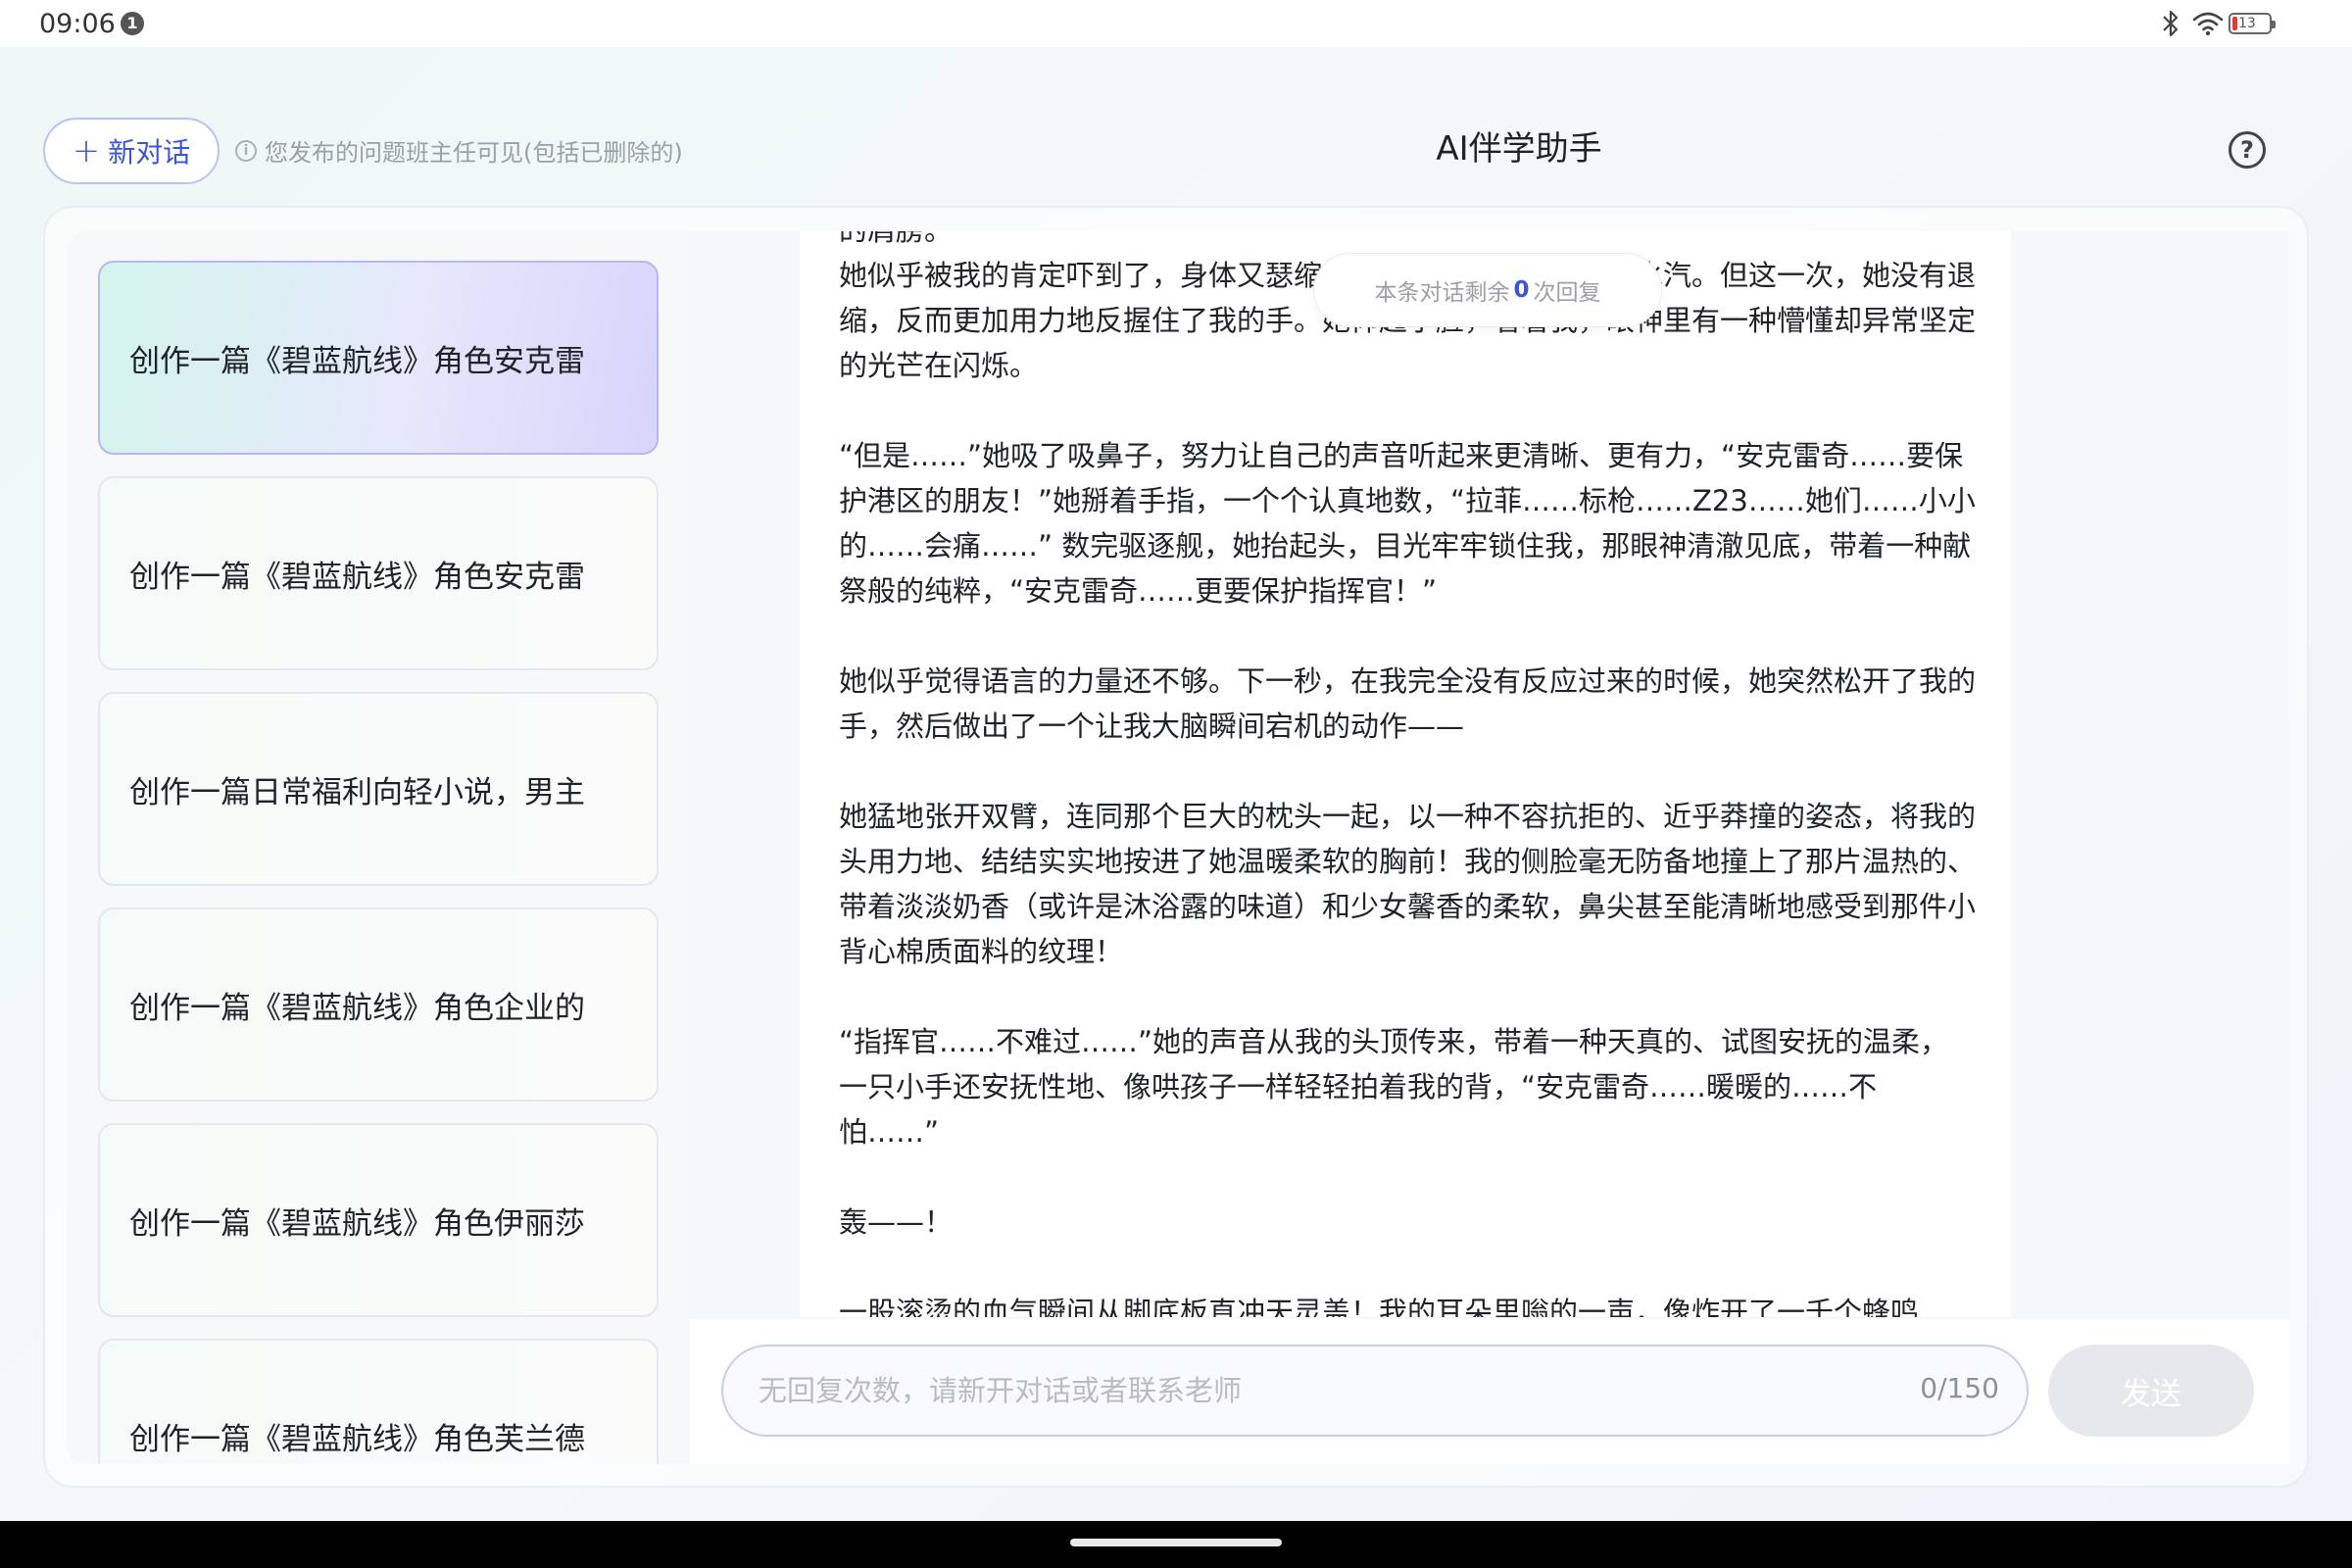 Image resolution: width=2352 pixels, height=1568 pixels. I want to click on remaining-prefix: 本条对话剩余, so click(1442, 293).